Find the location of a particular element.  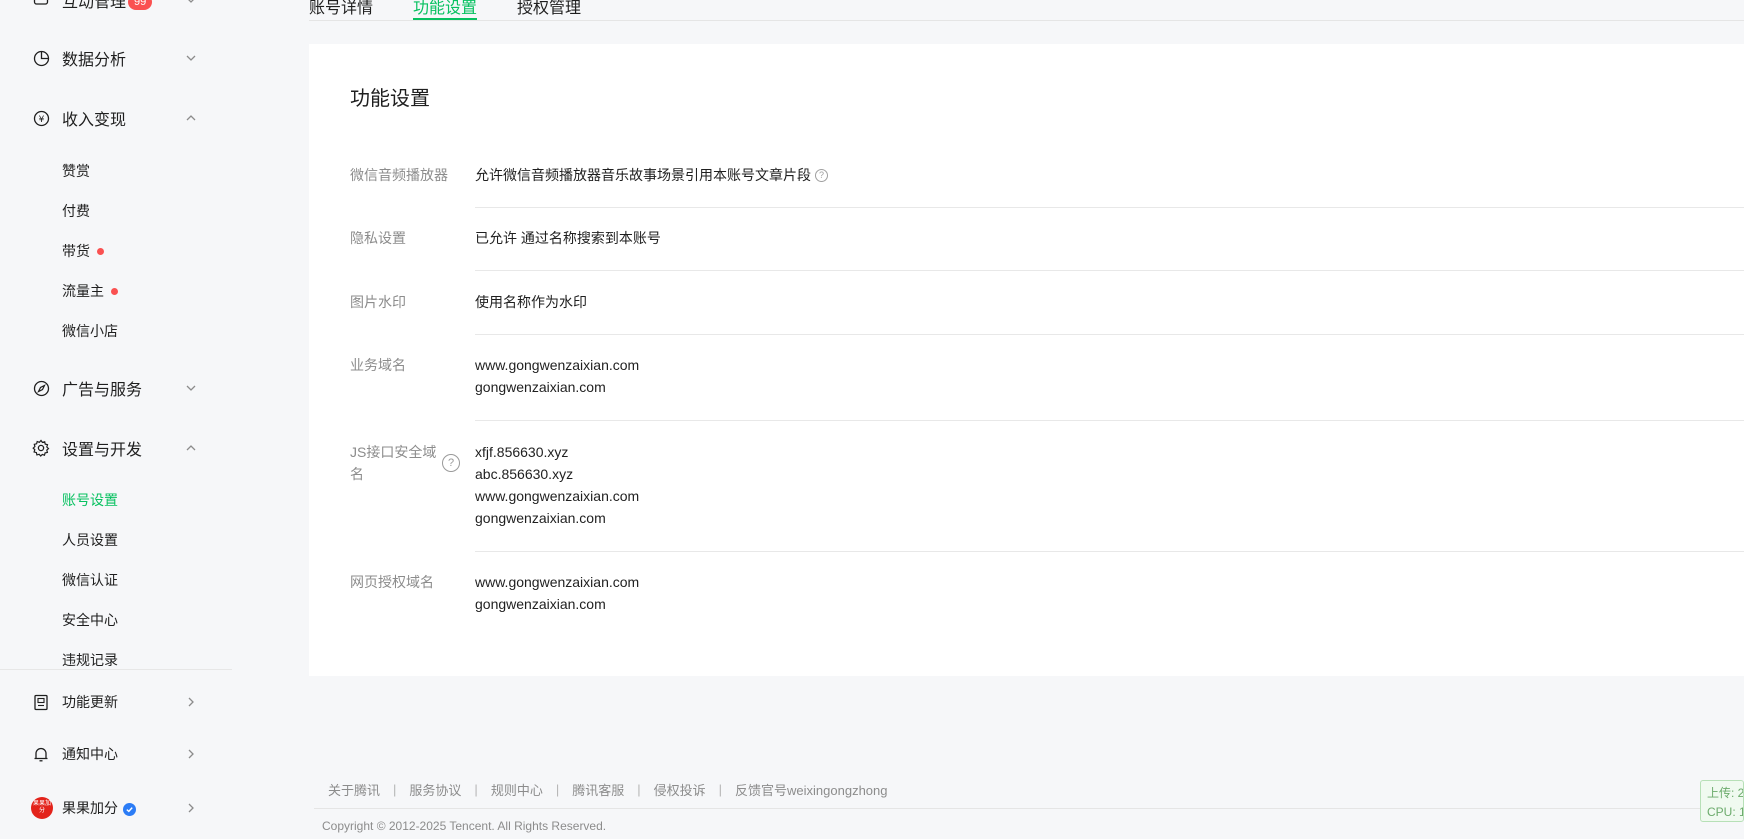

row-label-line: 名 is located at coordinates (357, 474).